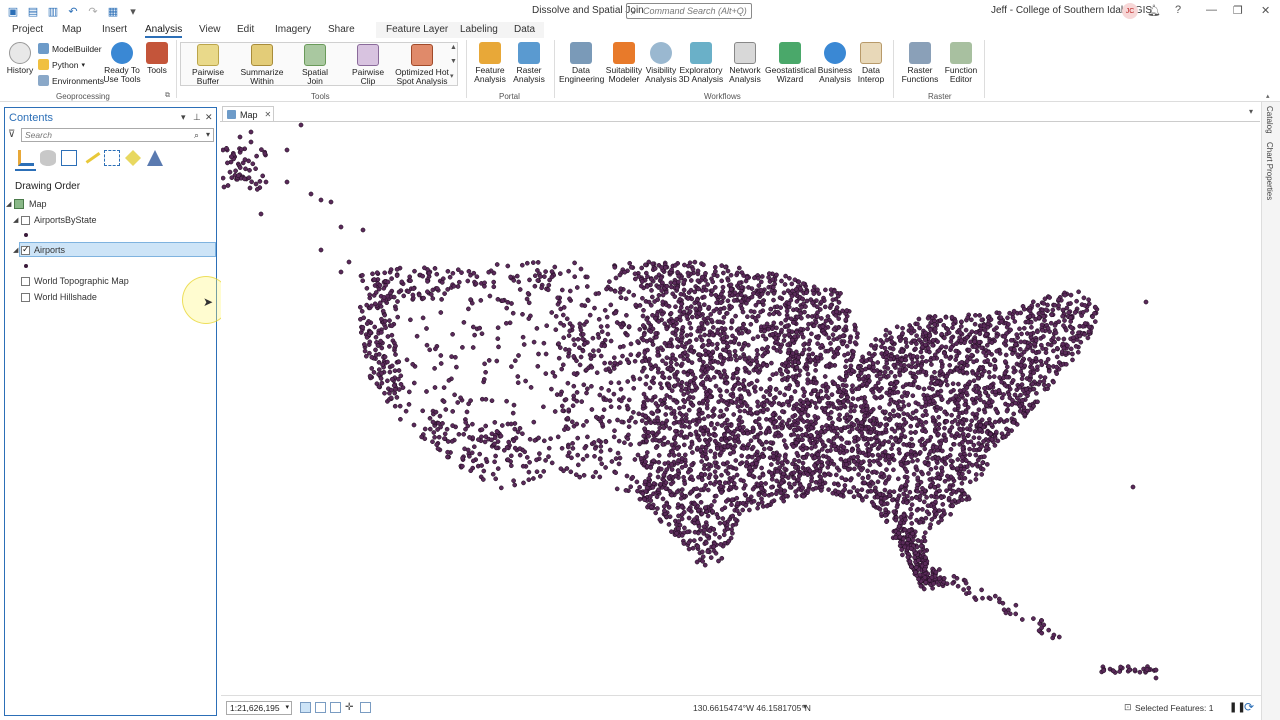 The image size is (1280, 720). I want to click on tab-data: Data, so click(524, 29).